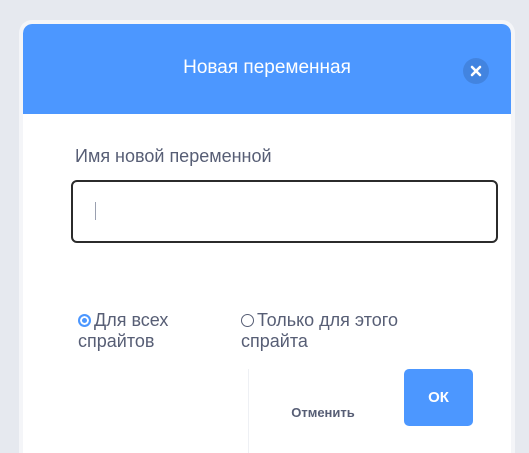 This screenshot has width=529, height=453. I want to click on dialog-title: Новая переменная, so click(267, 67).